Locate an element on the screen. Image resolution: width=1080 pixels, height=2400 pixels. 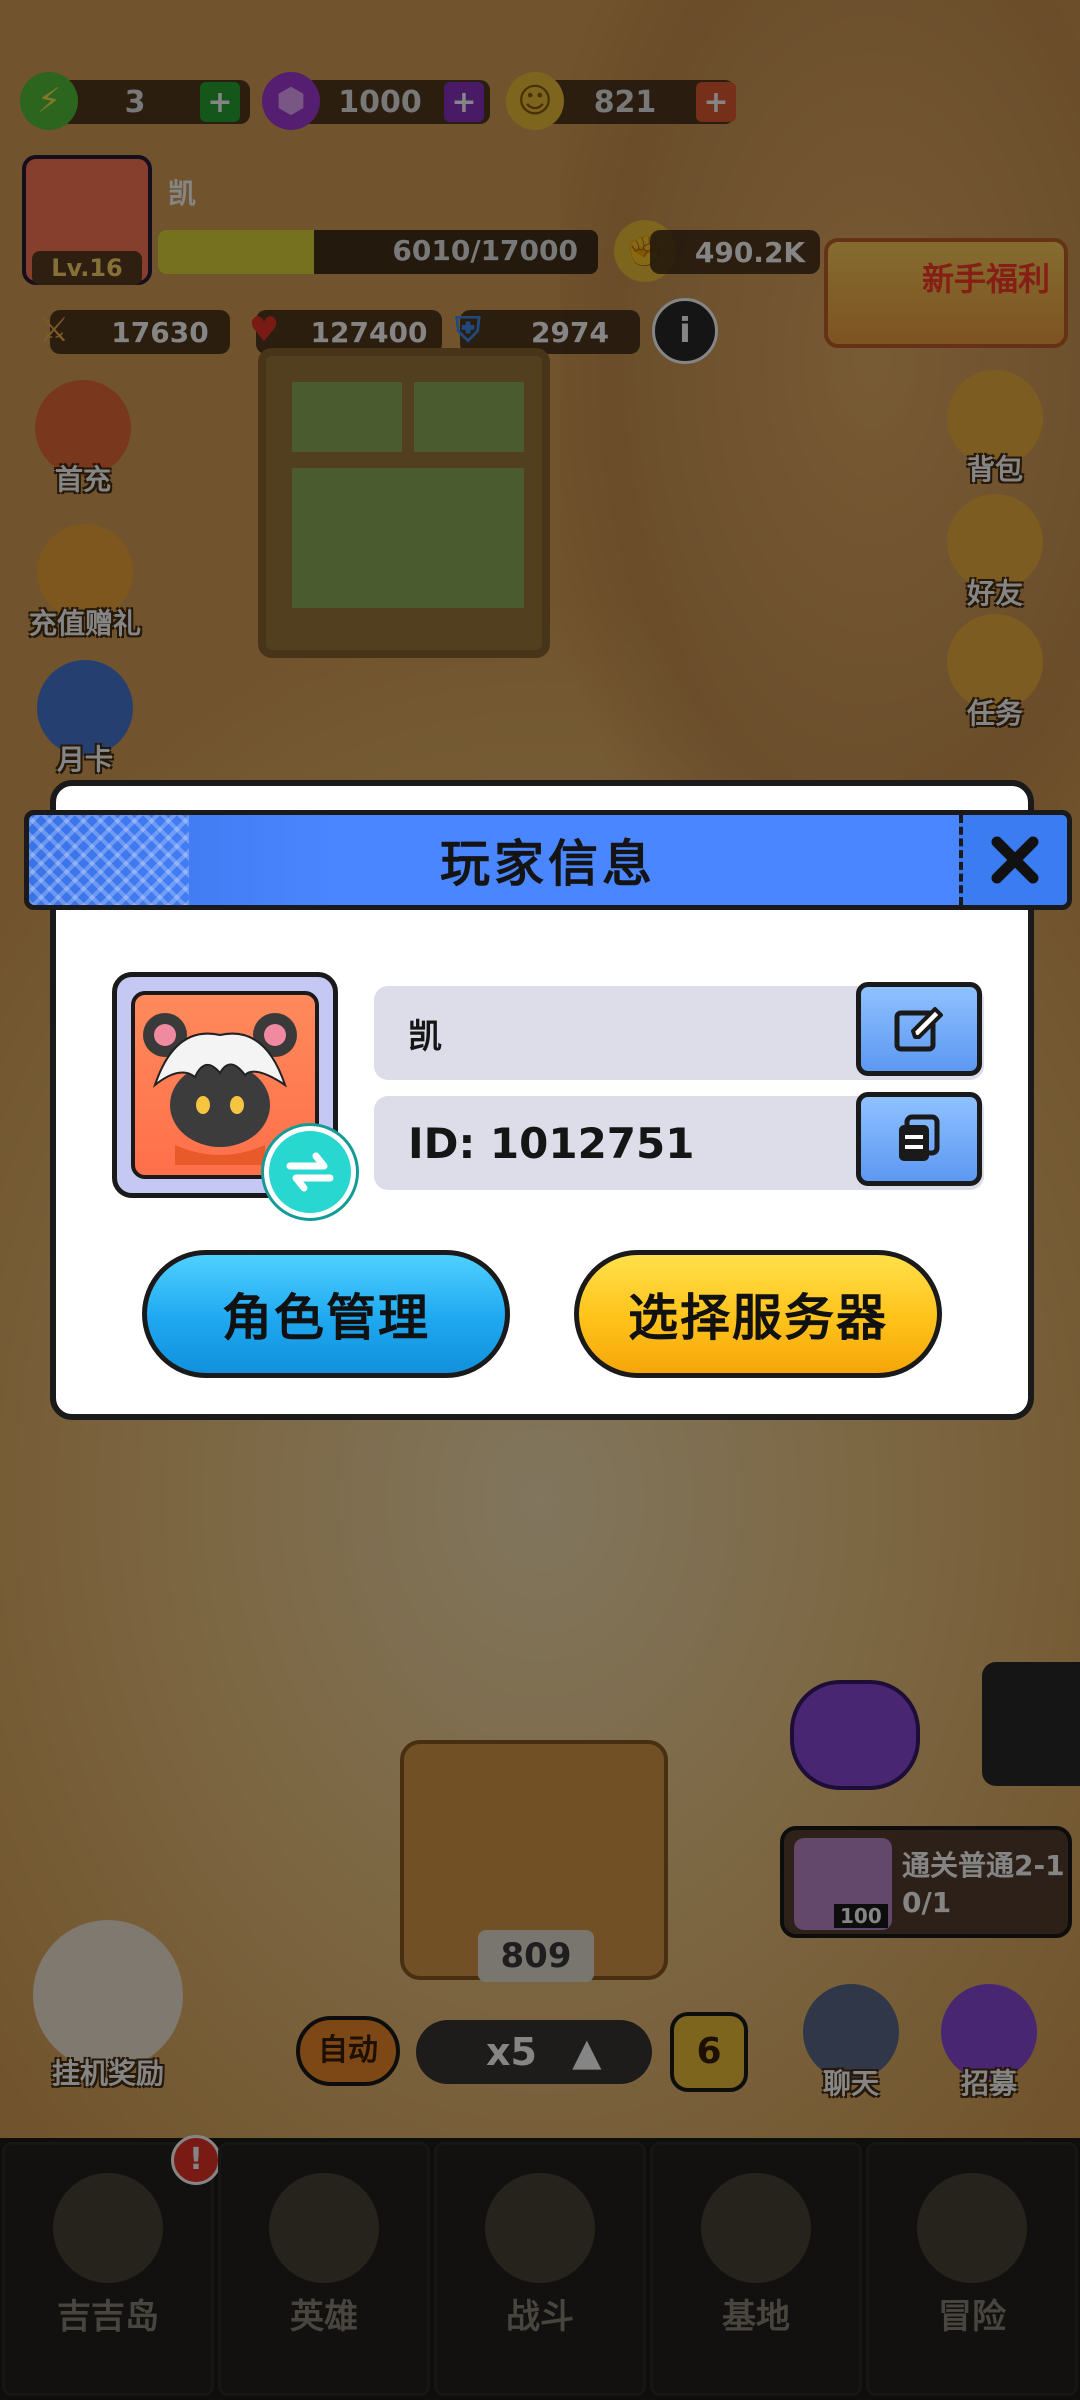
close-button is located at coordinates (1013, 860).